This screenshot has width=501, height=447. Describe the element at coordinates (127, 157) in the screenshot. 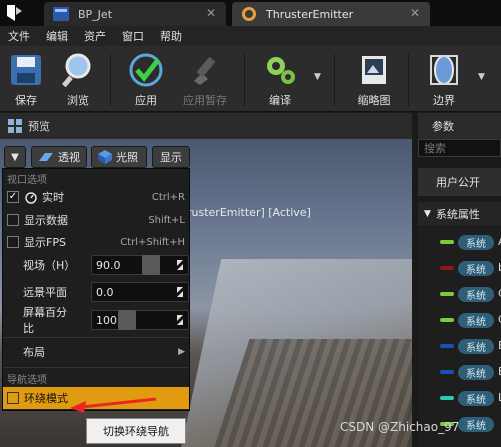

I see `lit-label: 光照` at that location.